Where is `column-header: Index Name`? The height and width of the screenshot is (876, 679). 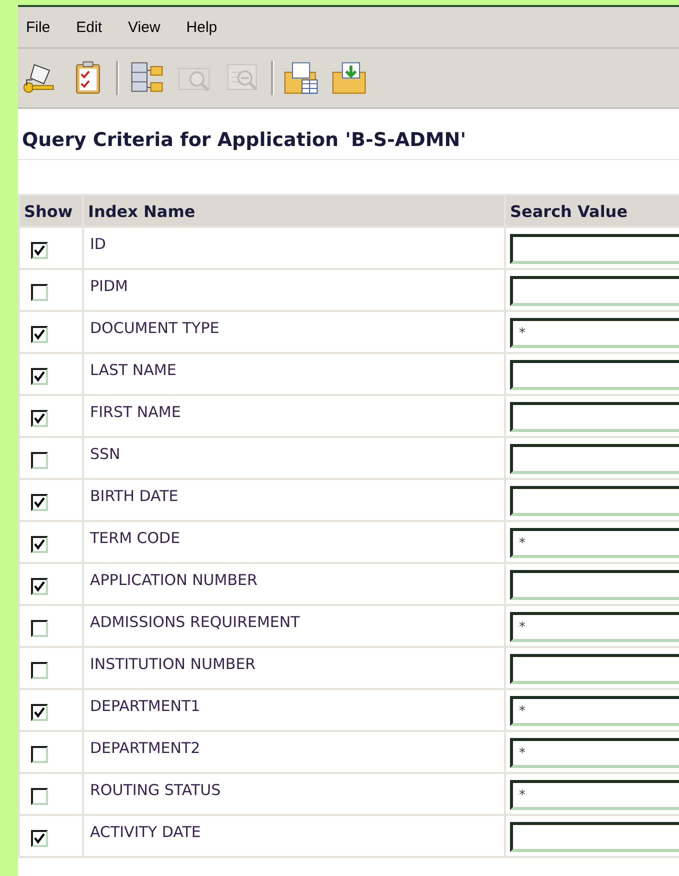 column-header: Index Name is located at coordinates (294, 211).